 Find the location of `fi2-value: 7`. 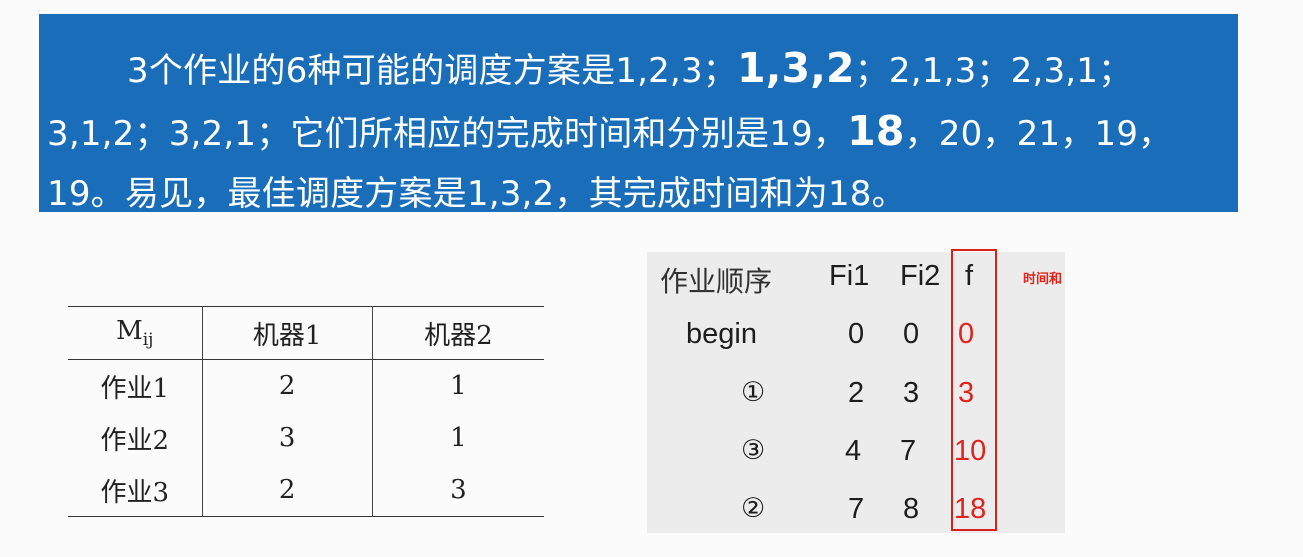

fi2-value: 7 is located at coordinates (908, 451).